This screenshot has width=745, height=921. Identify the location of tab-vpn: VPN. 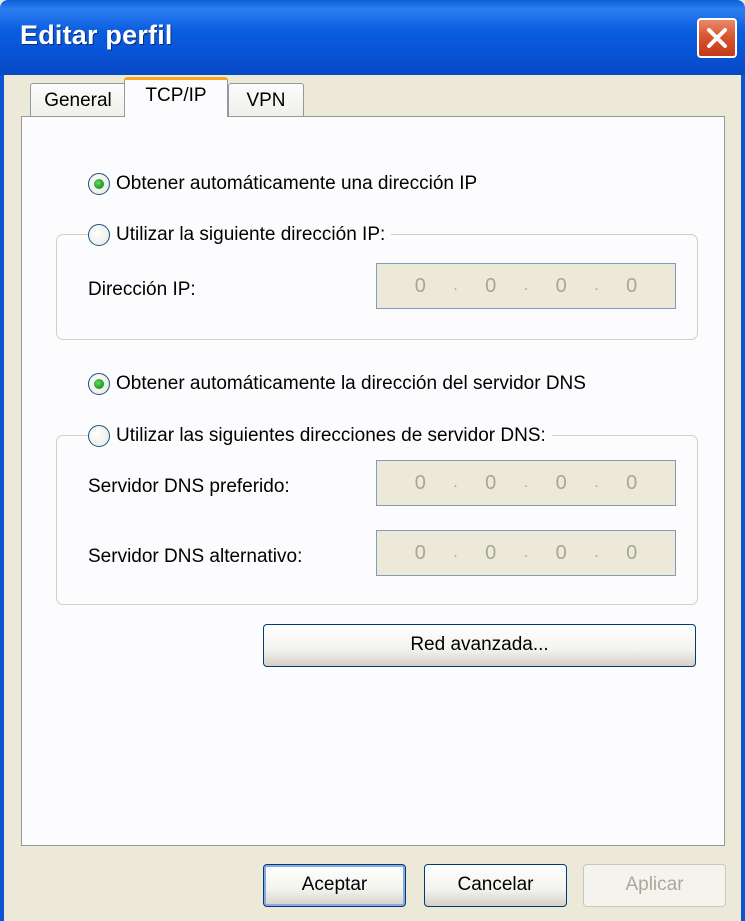
(266, 100).